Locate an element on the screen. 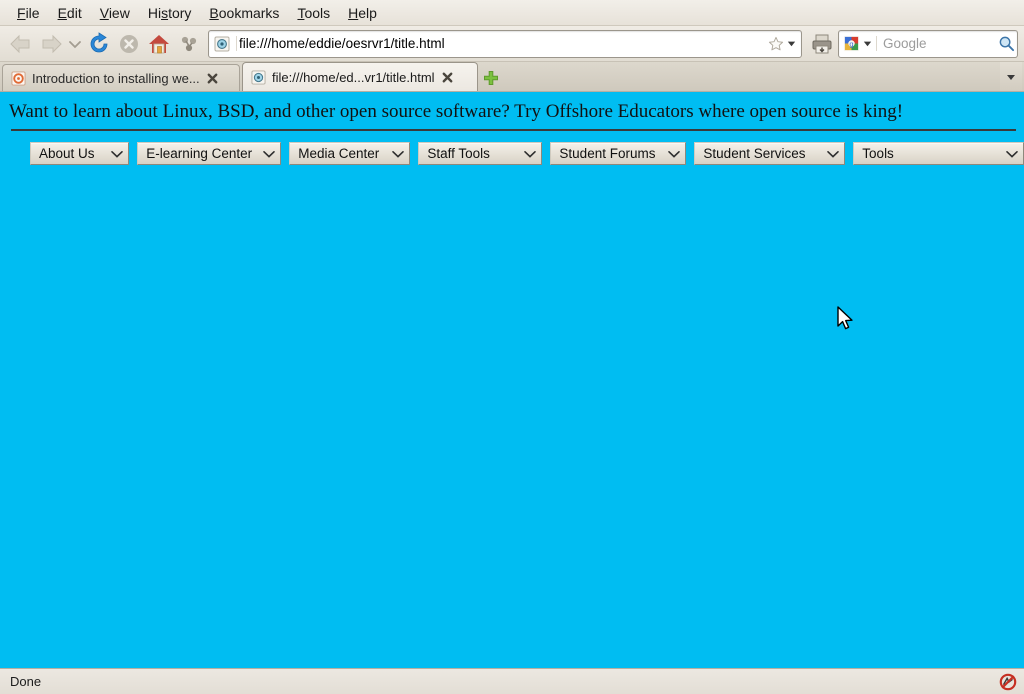  plus-icon is located at coordinates (491, 77).